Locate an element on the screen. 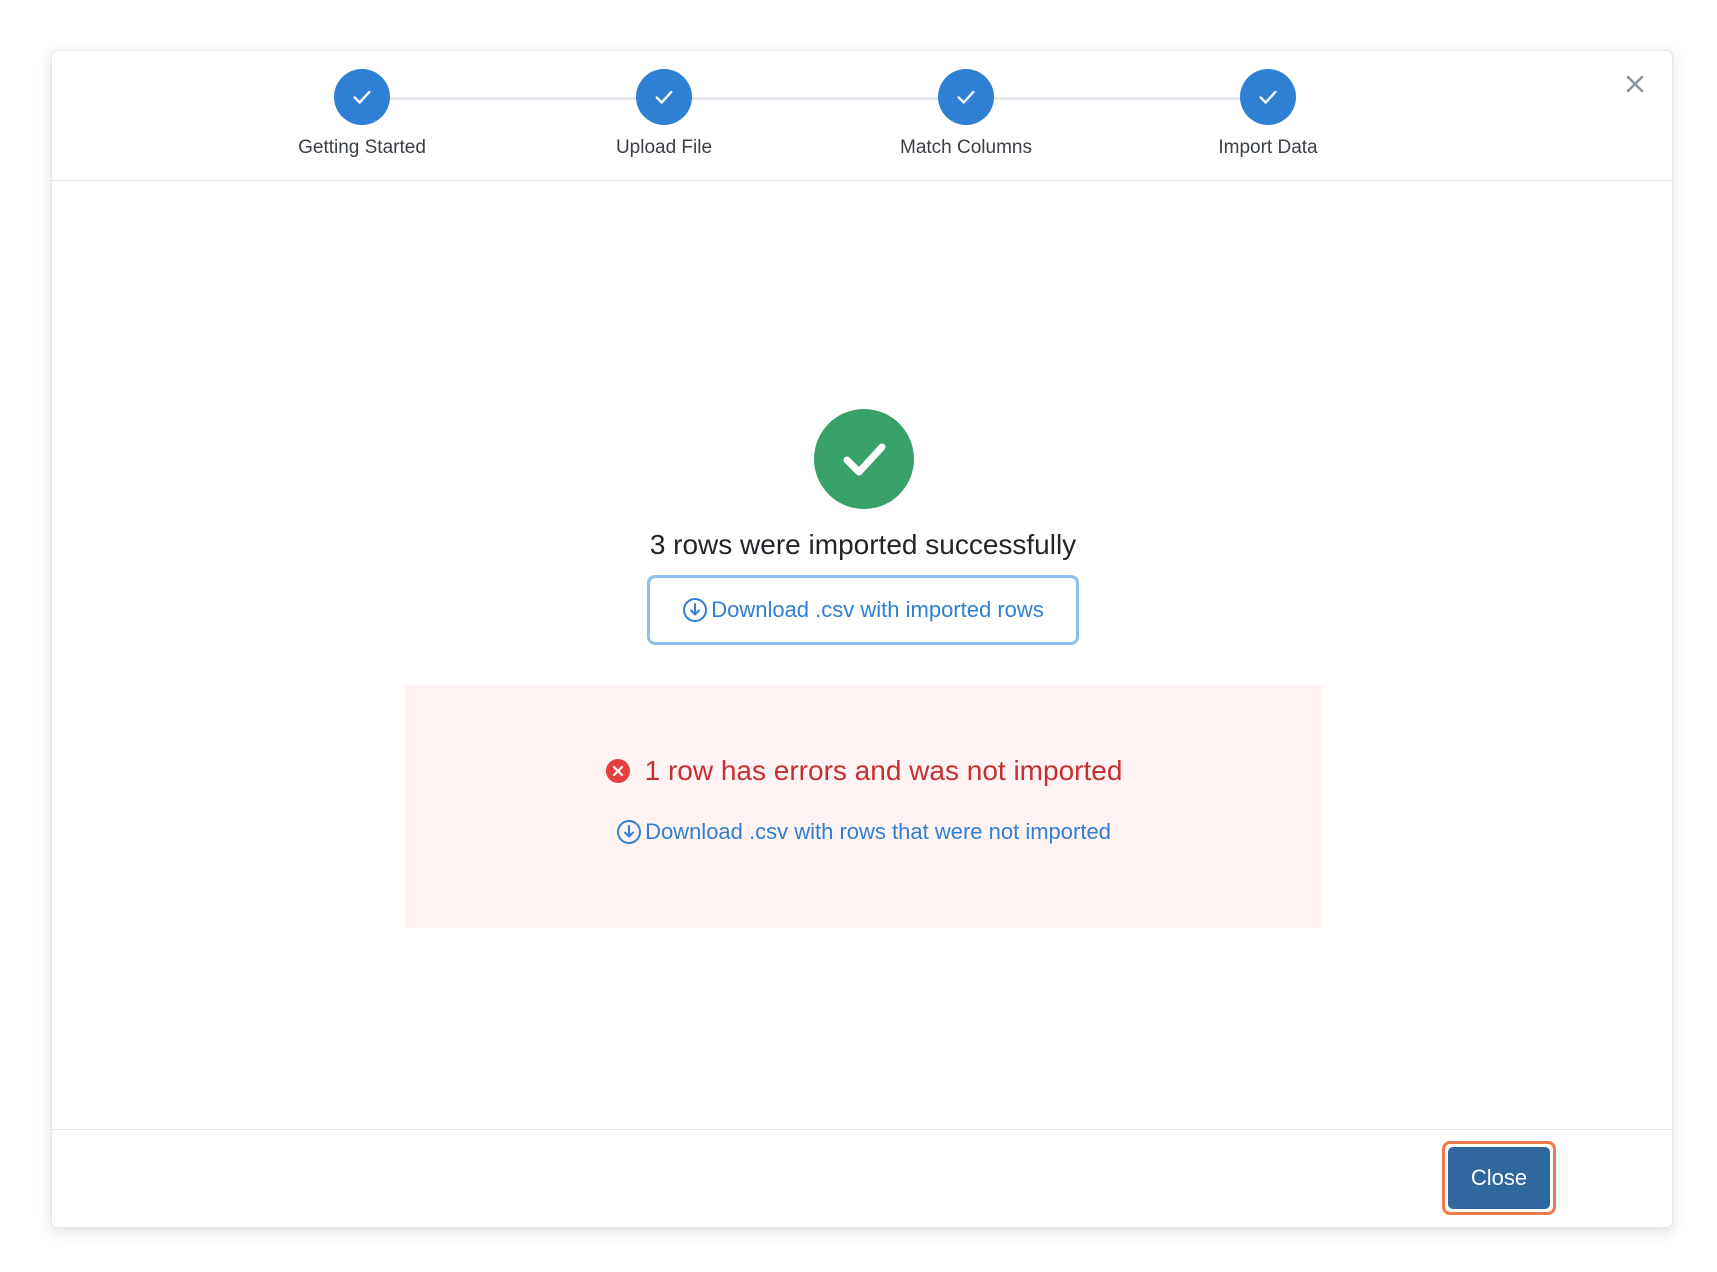 This screenshot has height=1272, width=1717. close-button-focus-ring: Close is located at coordinates (1499, 1178).